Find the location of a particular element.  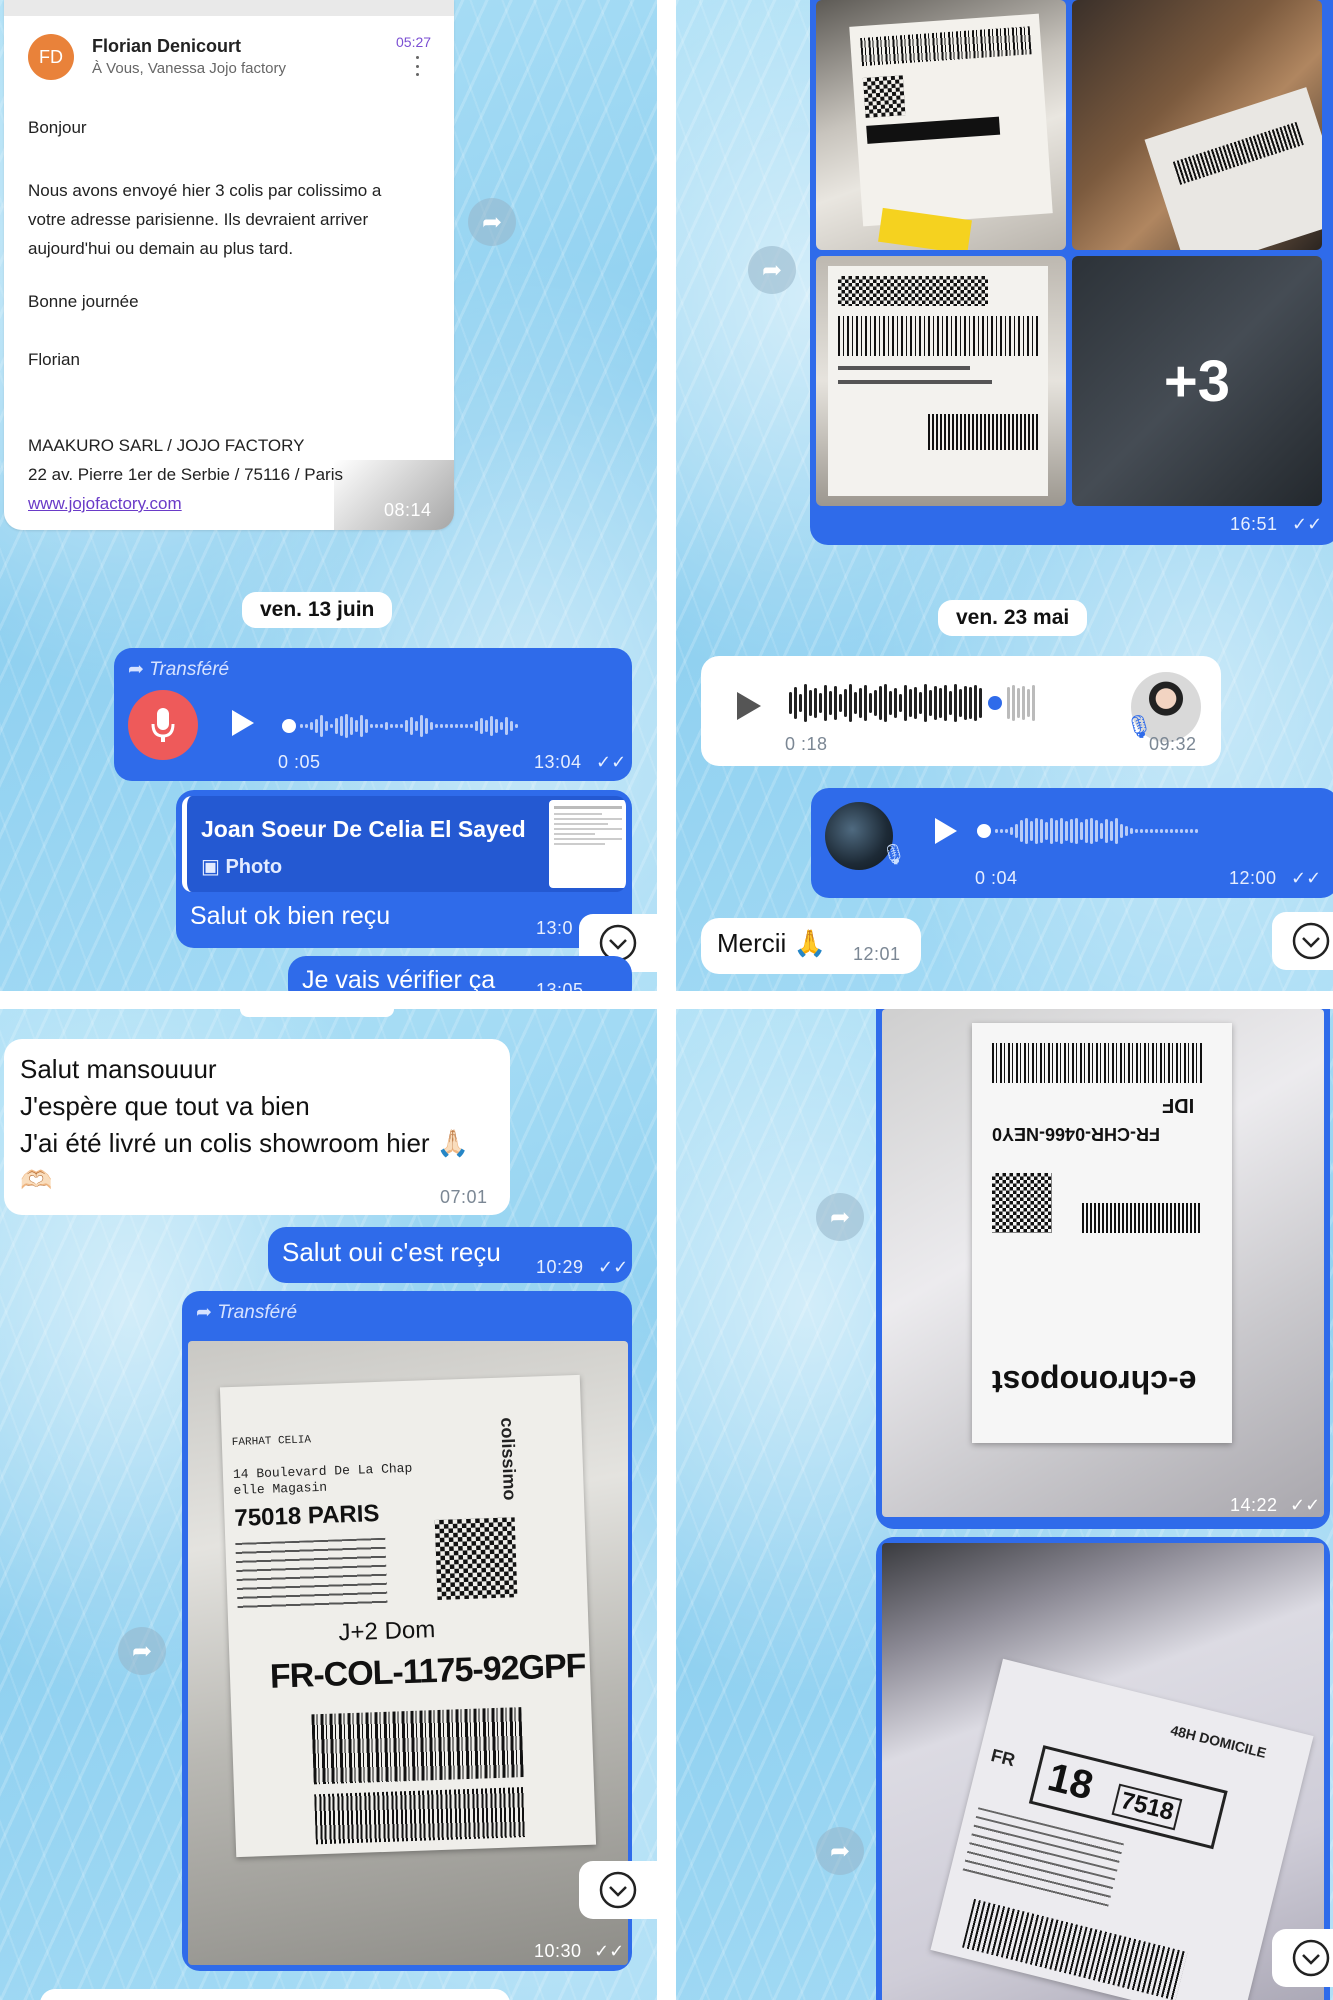

recipients: À Vous, Vanessa Jojo factory is located at coordinates (189, 68).